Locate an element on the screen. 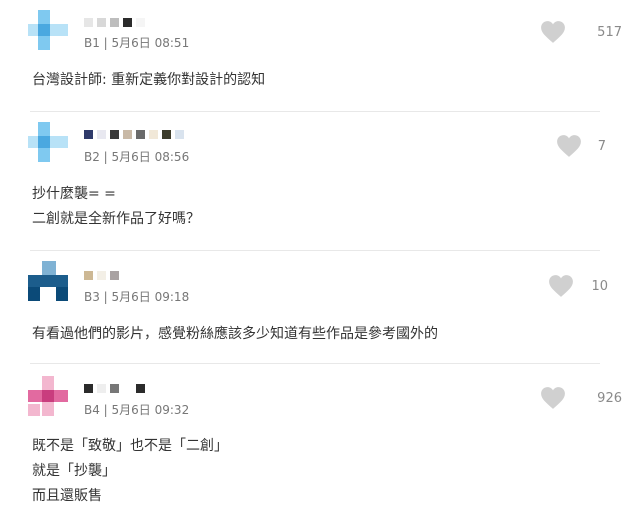  like-count: 7 is located at coordinates (601, 146).